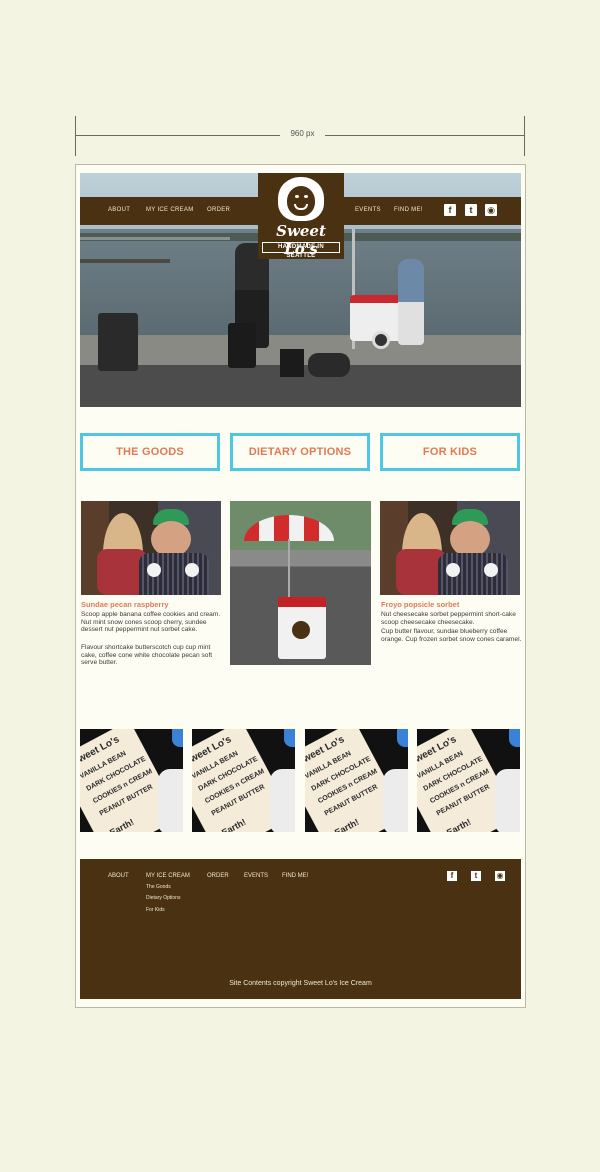 This screenshot has width=600, height=1172. Describe the element at coordinates (524, 136) in the screenshot. I see `ruler-tick-right` at that location.